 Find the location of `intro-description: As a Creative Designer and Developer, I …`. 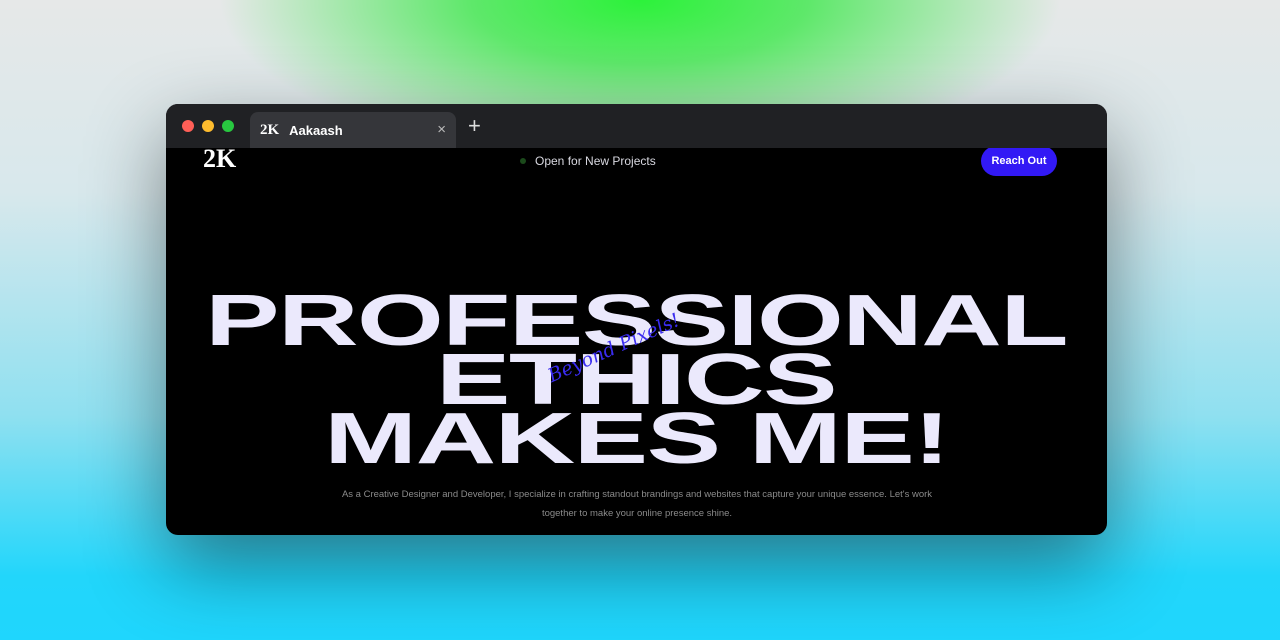

intro-description: As a Creative Designer and Developer, I … is located at coordinates (637, 504).